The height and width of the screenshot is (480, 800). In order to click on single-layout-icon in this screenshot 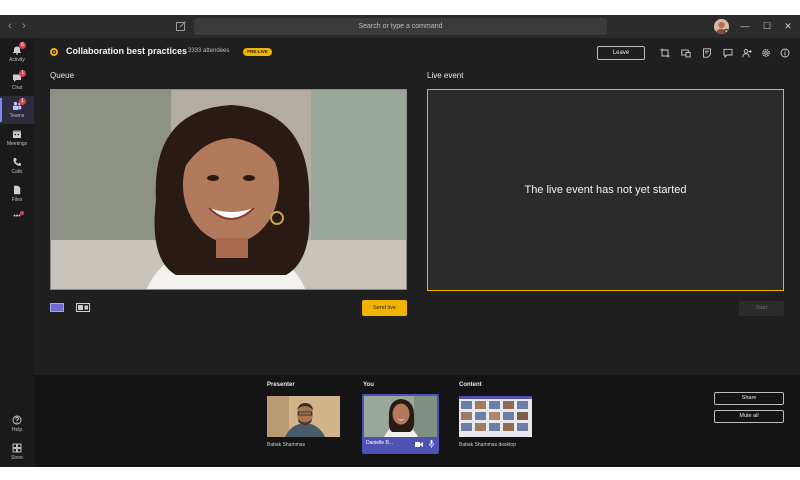, I will do `click(57, 307)`.